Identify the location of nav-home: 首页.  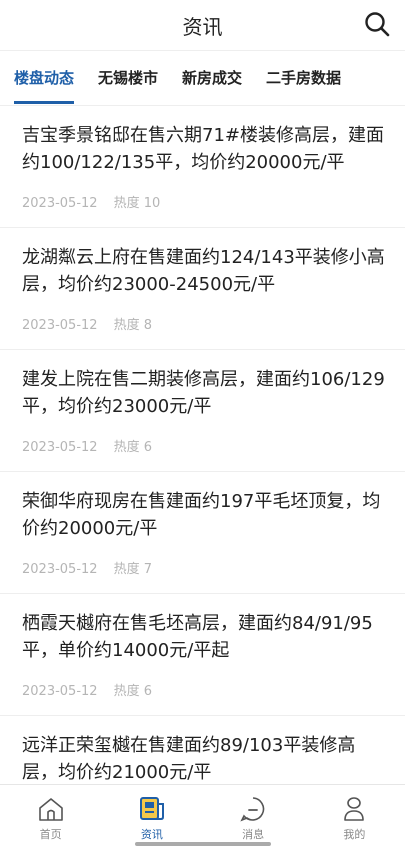
(50, 817).